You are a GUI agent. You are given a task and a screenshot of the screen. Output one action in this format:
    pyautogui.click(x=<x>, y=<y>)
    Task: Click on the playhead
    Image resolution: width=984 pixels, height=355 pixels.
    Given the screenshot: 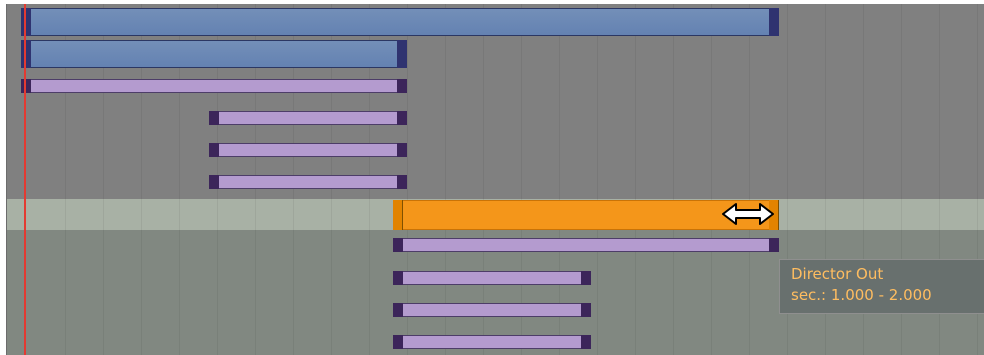 What is the action you would take?
    pyautogui.click(x=25, y=179)
    